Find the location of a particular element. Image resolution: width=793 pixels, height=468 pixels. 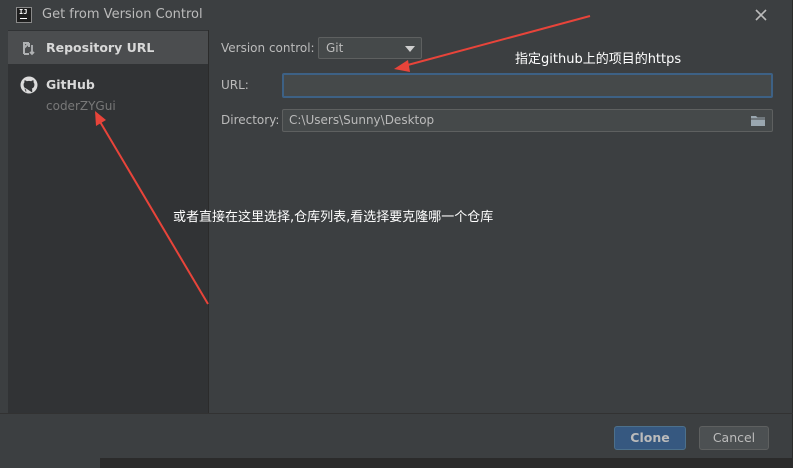

sidebar-item-github: GitHub coderZYGui is located at coordinates (108, 93).